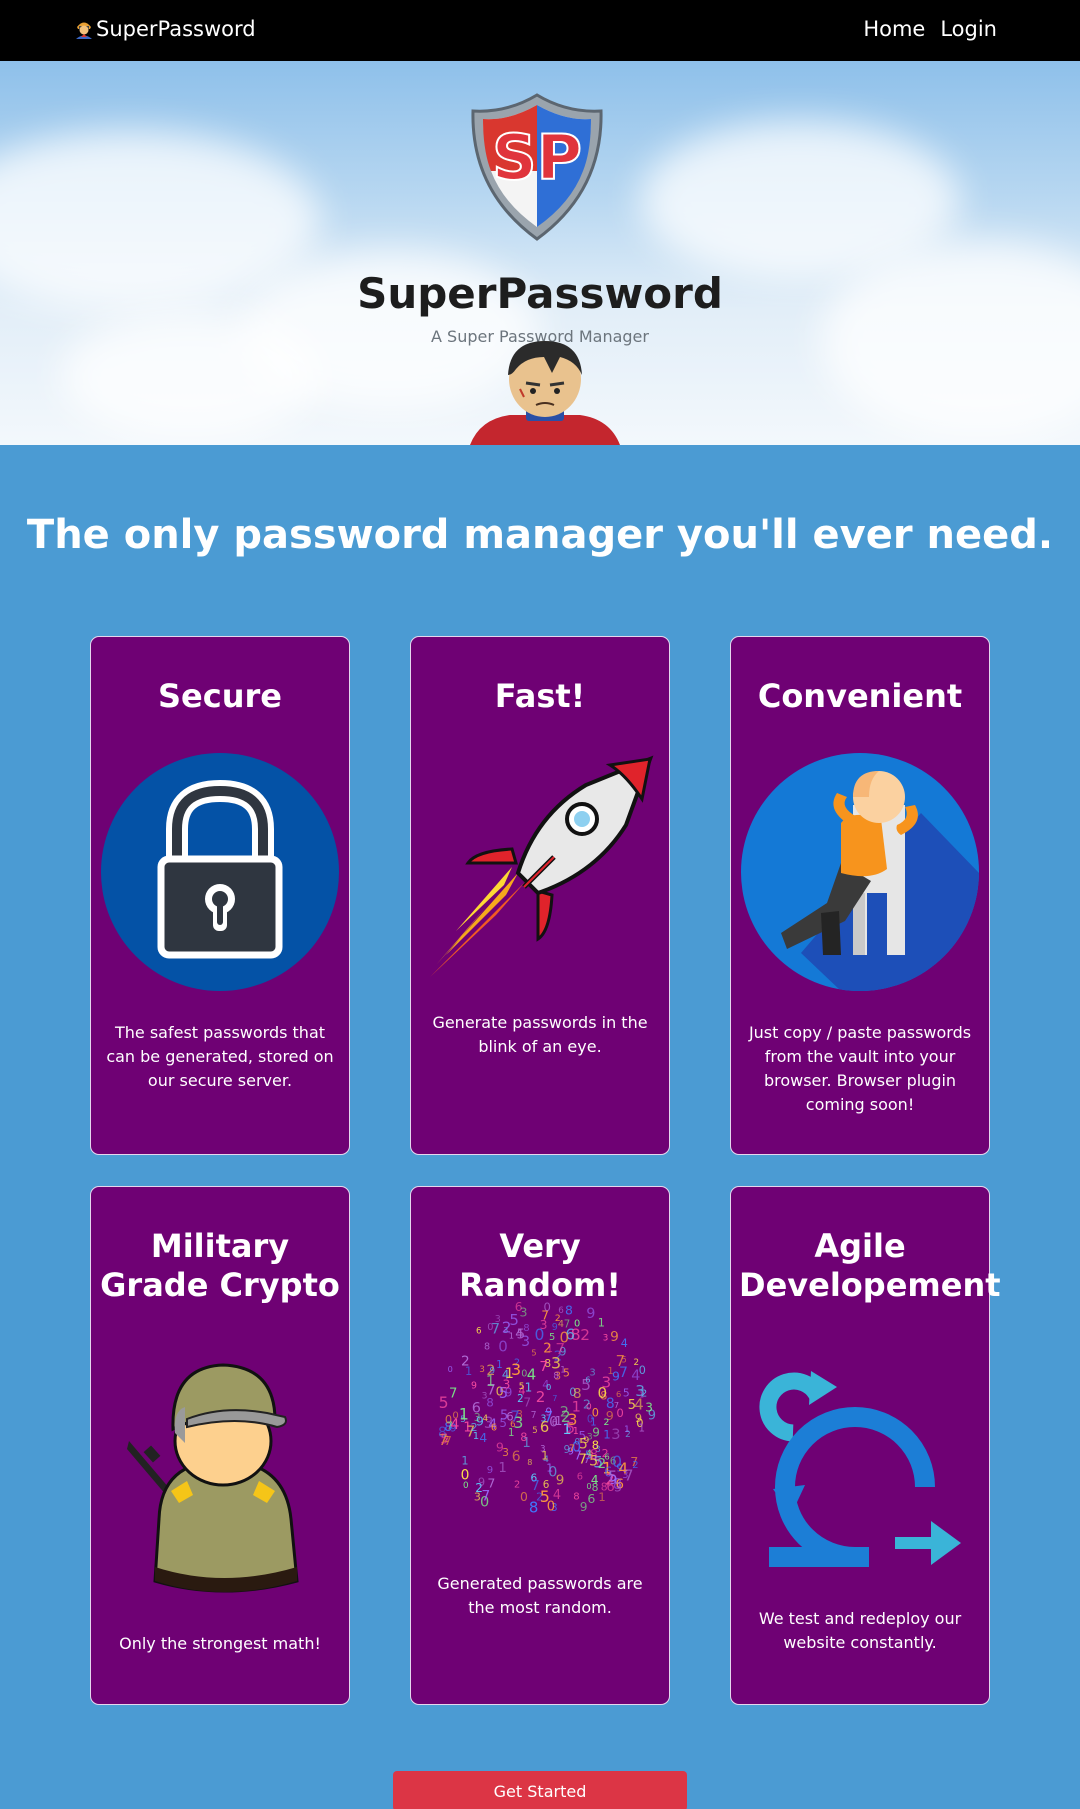  What do you see at coordinates (894, 29) in the screenshot?
I see `nav-link-home: Home` at bounding box center [894, 29].